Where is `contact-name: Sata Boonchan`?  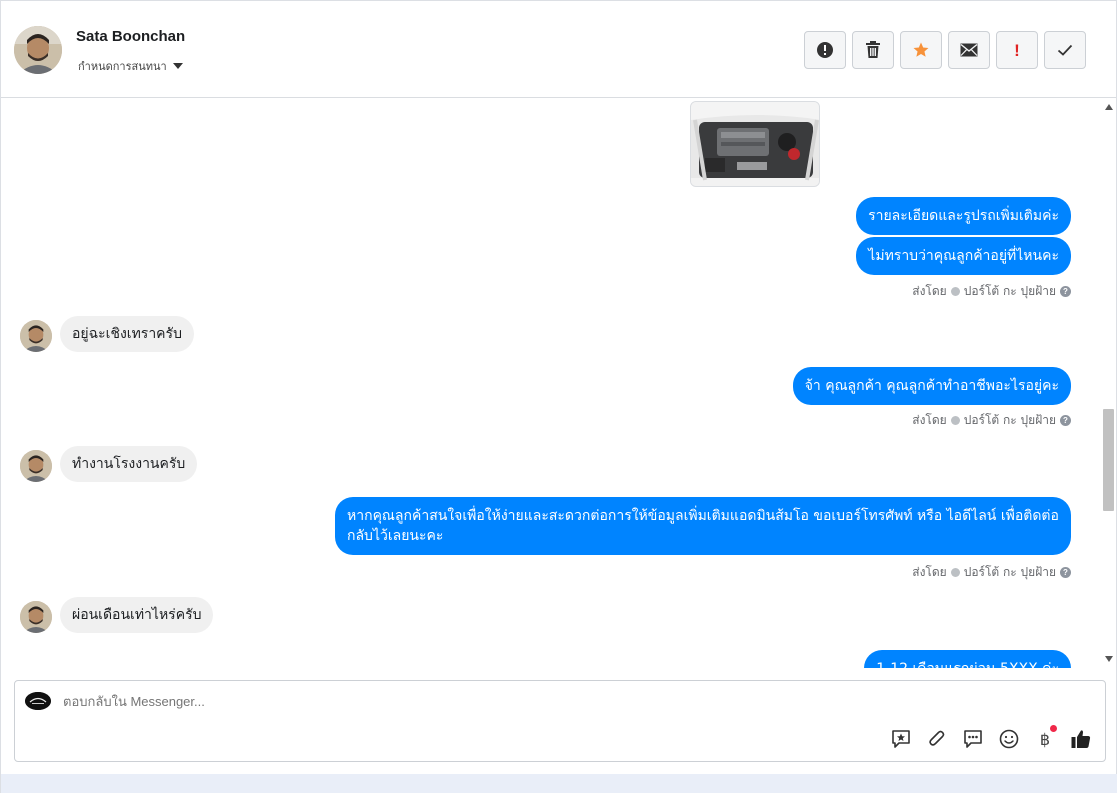 contact-name: Sata Boonchan is located at coordinates (130, 36).